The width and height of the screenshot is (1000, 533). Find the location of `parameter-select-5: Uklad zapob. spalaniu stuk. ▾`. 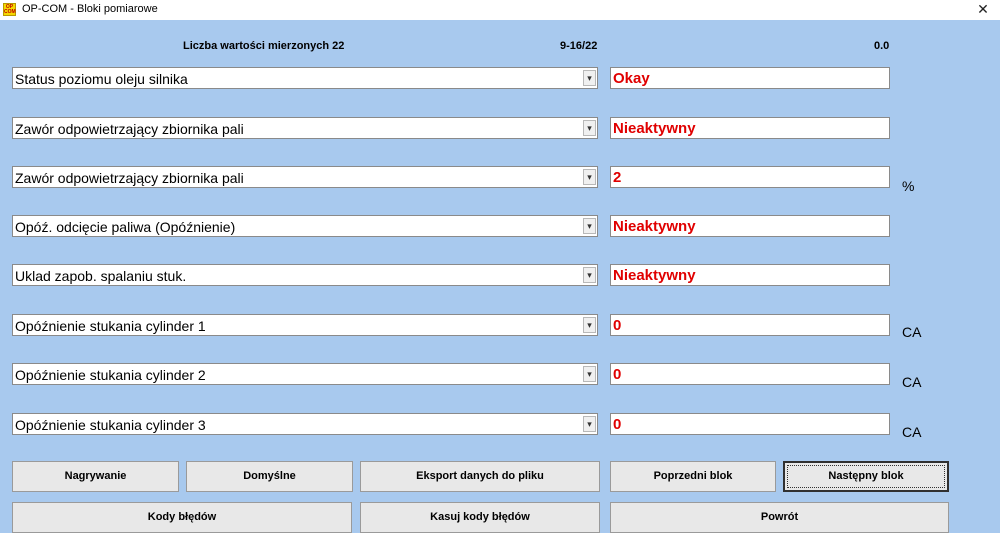

parameter-select-5: Uklad zapob. spalaniu stuk. ▾ is located at coordinates (305, 275).